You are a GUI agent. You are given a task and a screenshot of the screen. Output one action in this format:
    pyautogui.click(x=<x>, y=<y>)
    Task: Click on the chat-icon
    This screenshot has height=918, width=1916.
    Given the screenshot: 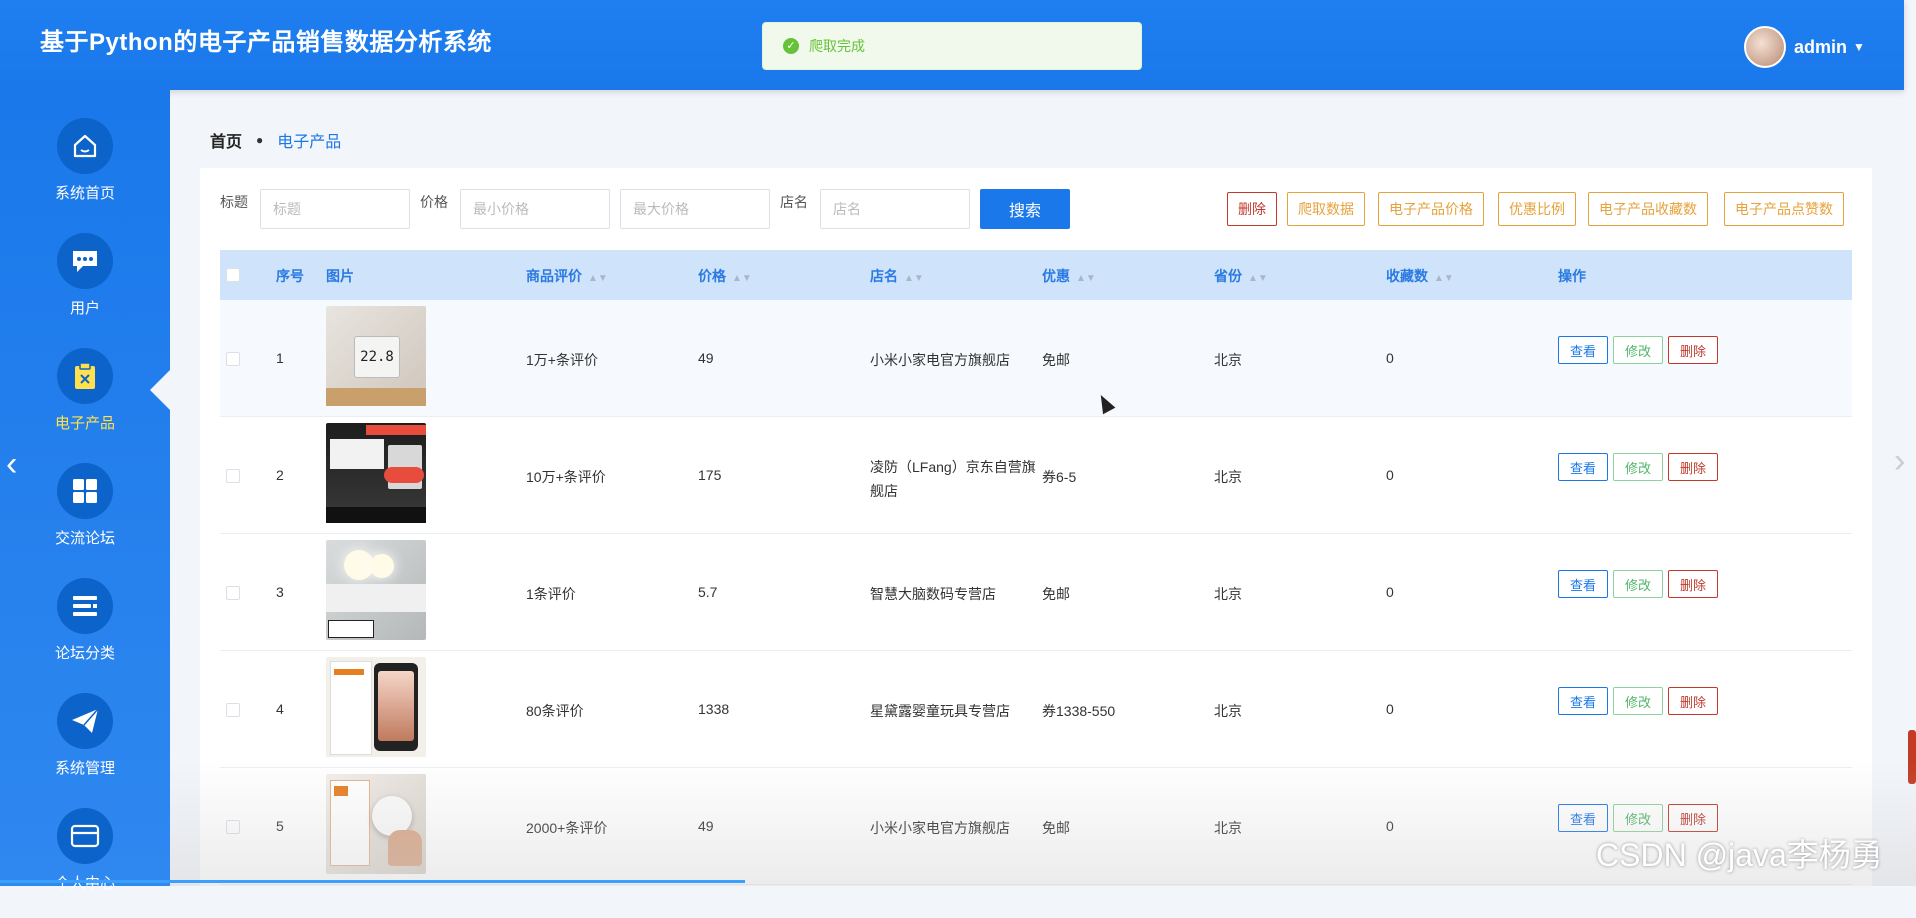 What is the action you would take?
    pyautogui.click(x=85, y=261)
    